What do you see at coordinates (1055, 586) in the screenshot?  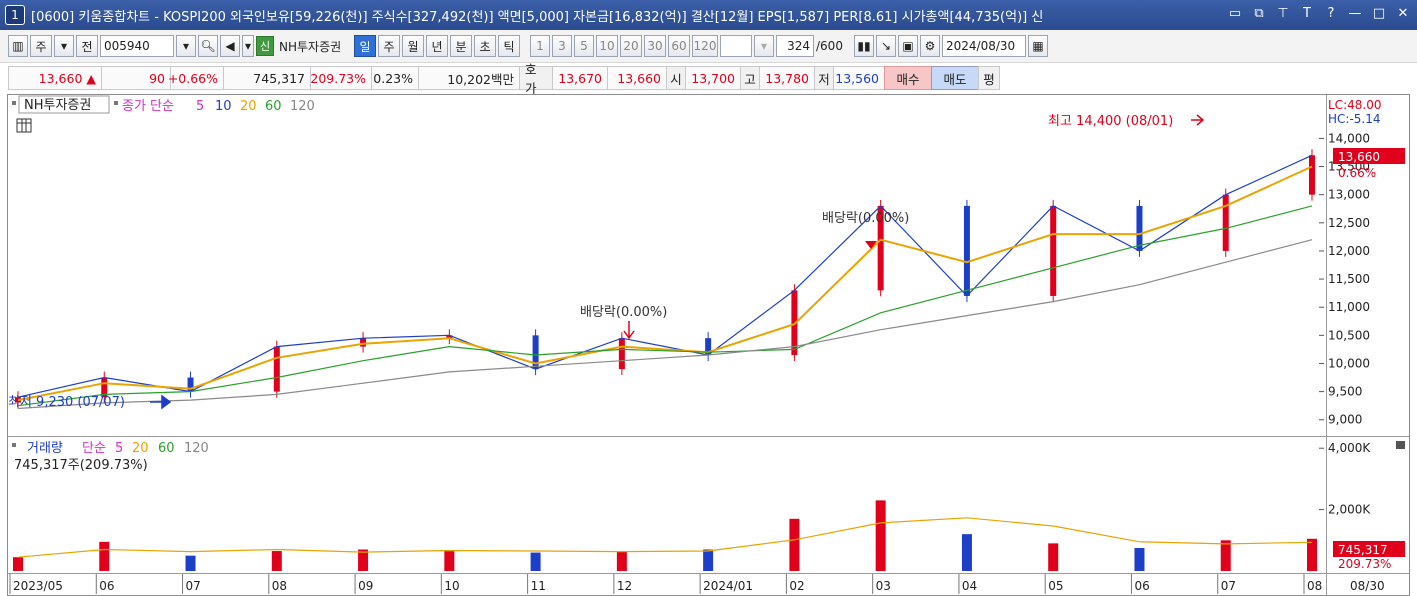 I see `x-axis-tick-label: 05` at bounding box center [1055, 586].